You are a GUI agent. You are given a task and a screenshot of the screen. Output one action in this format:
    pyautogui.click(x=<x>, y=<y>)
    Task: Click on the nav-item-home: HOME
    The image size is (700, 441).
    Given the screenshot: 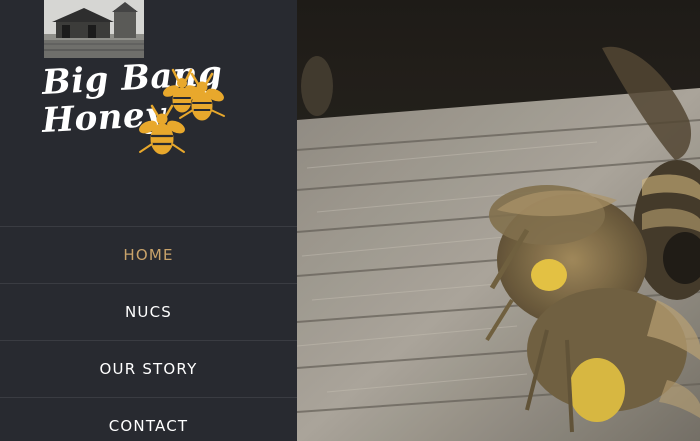 What is the action you would take?
    pyautogui.click(x=148, y=254)
    